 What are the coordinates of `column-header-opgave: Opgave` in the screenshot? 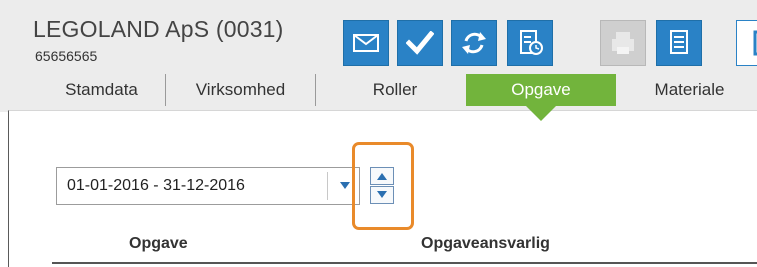 It's located at (158, 244).